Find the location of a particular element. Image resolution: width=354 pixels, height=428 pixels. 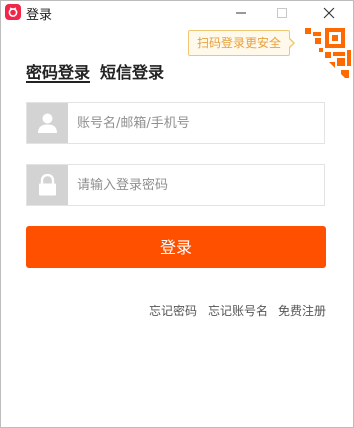

minimize-icon is located at coordinates (241, 13).